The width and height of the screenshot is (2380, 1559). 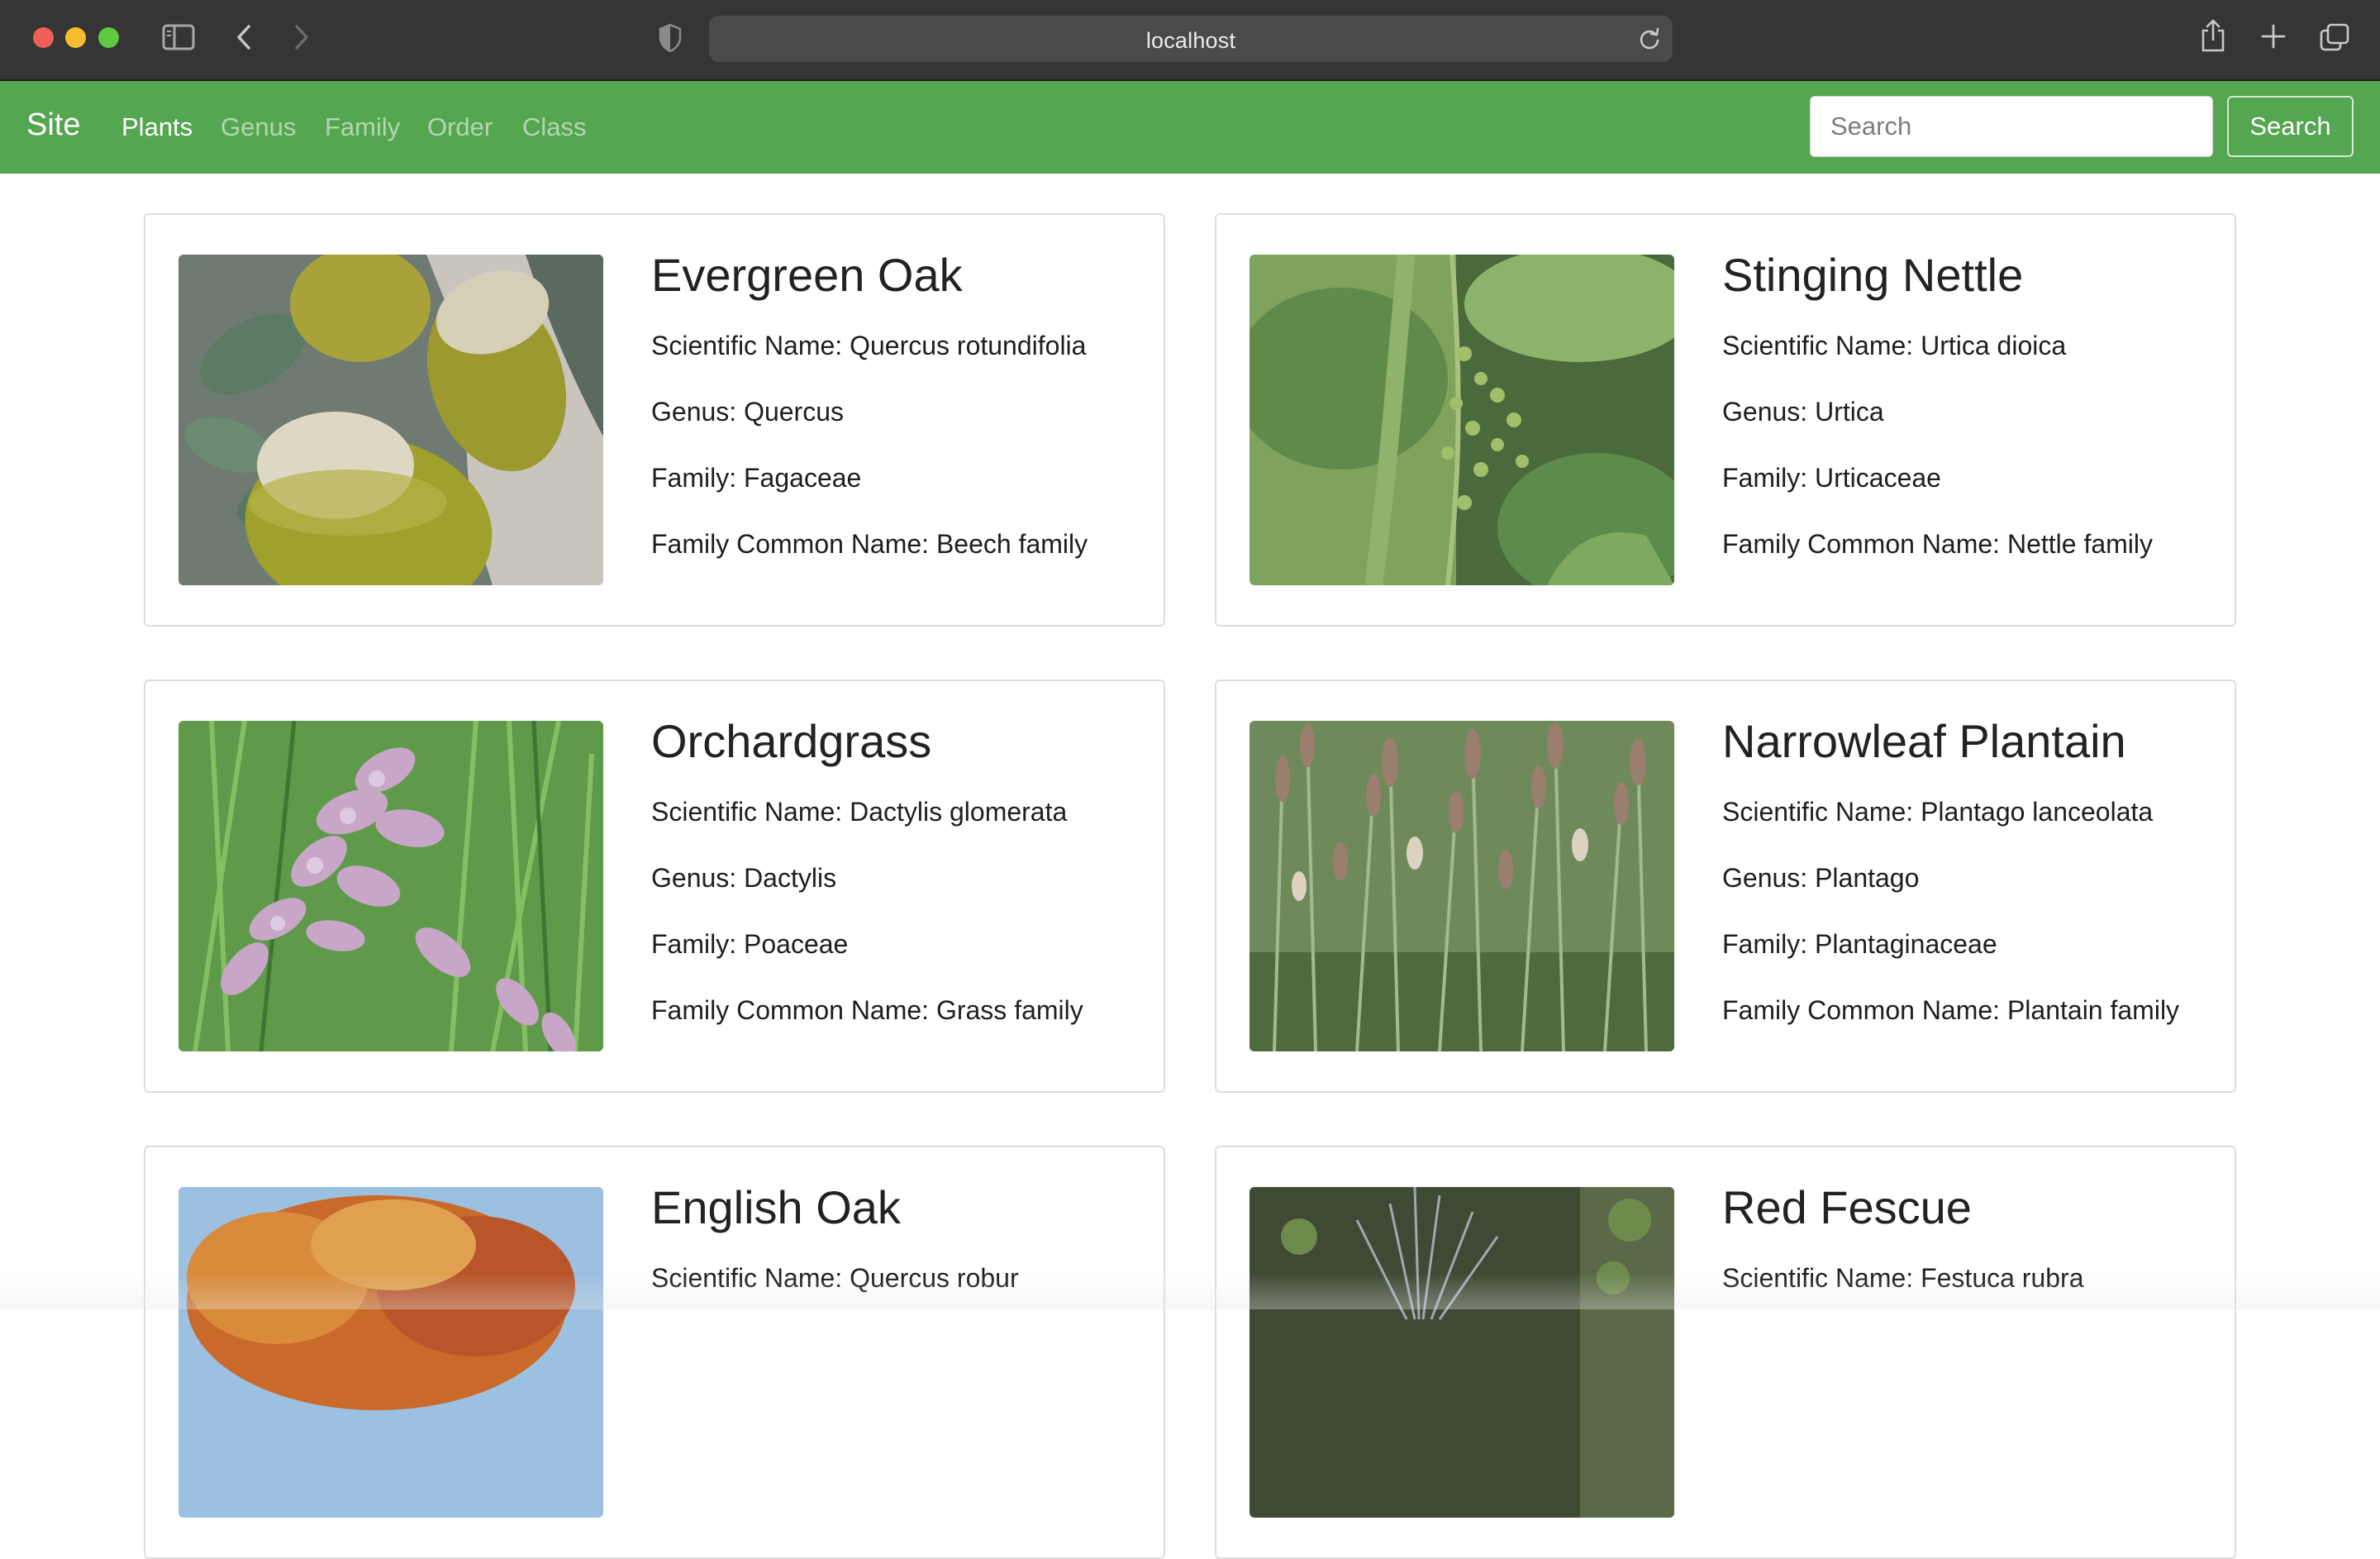 What do you see at coordinates (744, 878) in the screenshot?
I see `plant-genus: Genus: Dactylis` at bounding box center [744, 878].